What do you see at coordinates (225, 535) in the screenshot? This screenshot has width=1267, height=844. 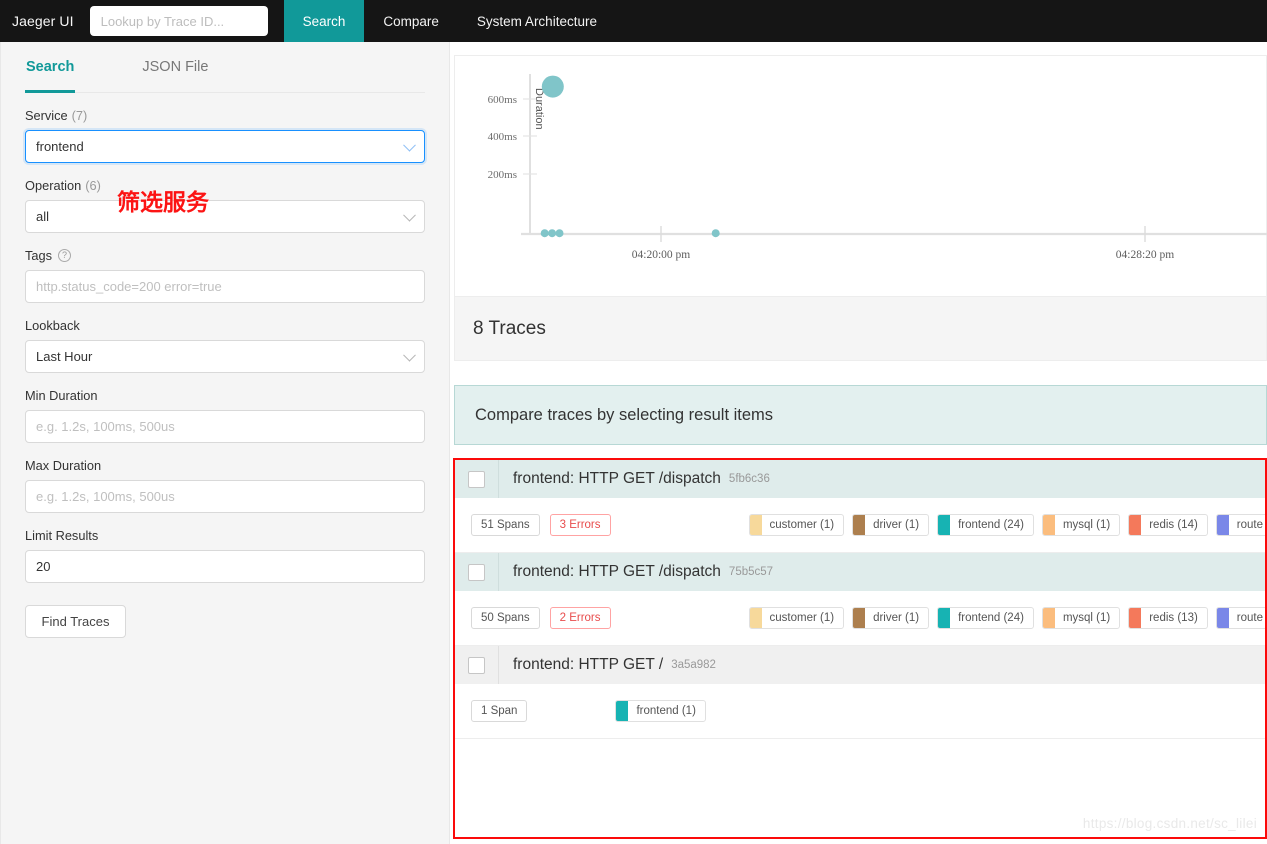 I see `limit-results-label-row: Limit Results` at bounding box center [225, 535].